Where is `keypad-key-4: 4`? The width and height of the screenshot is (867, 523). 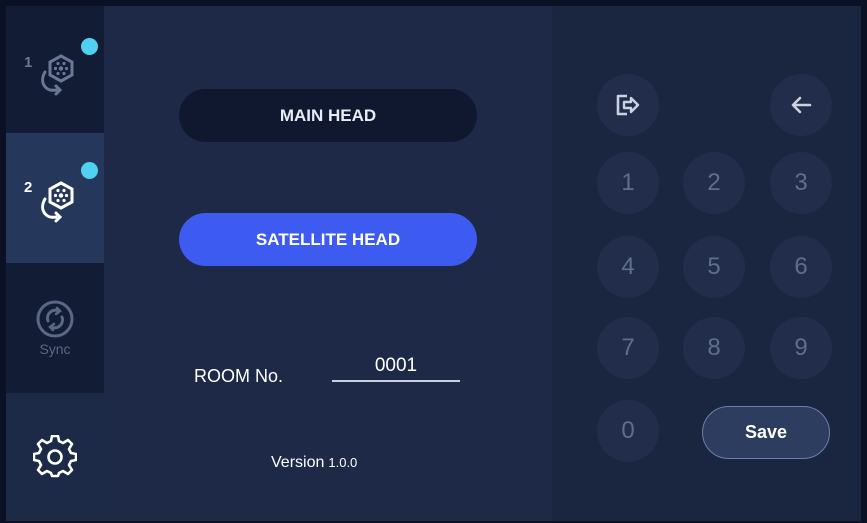
keypad-key-4: 4 is located at coordinates (628, 267).